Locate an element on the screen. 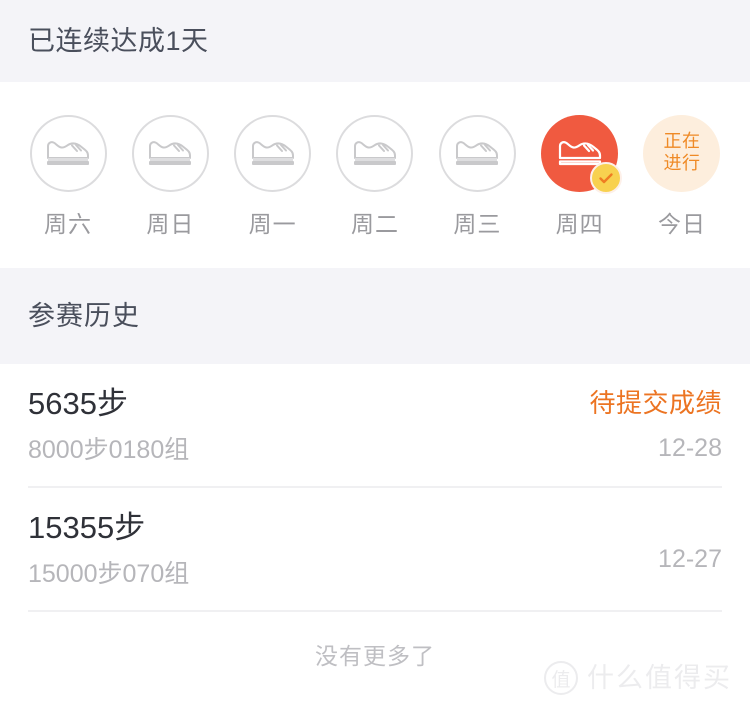  day-item-saturday: 周六 is located at coordinates (68, 175).